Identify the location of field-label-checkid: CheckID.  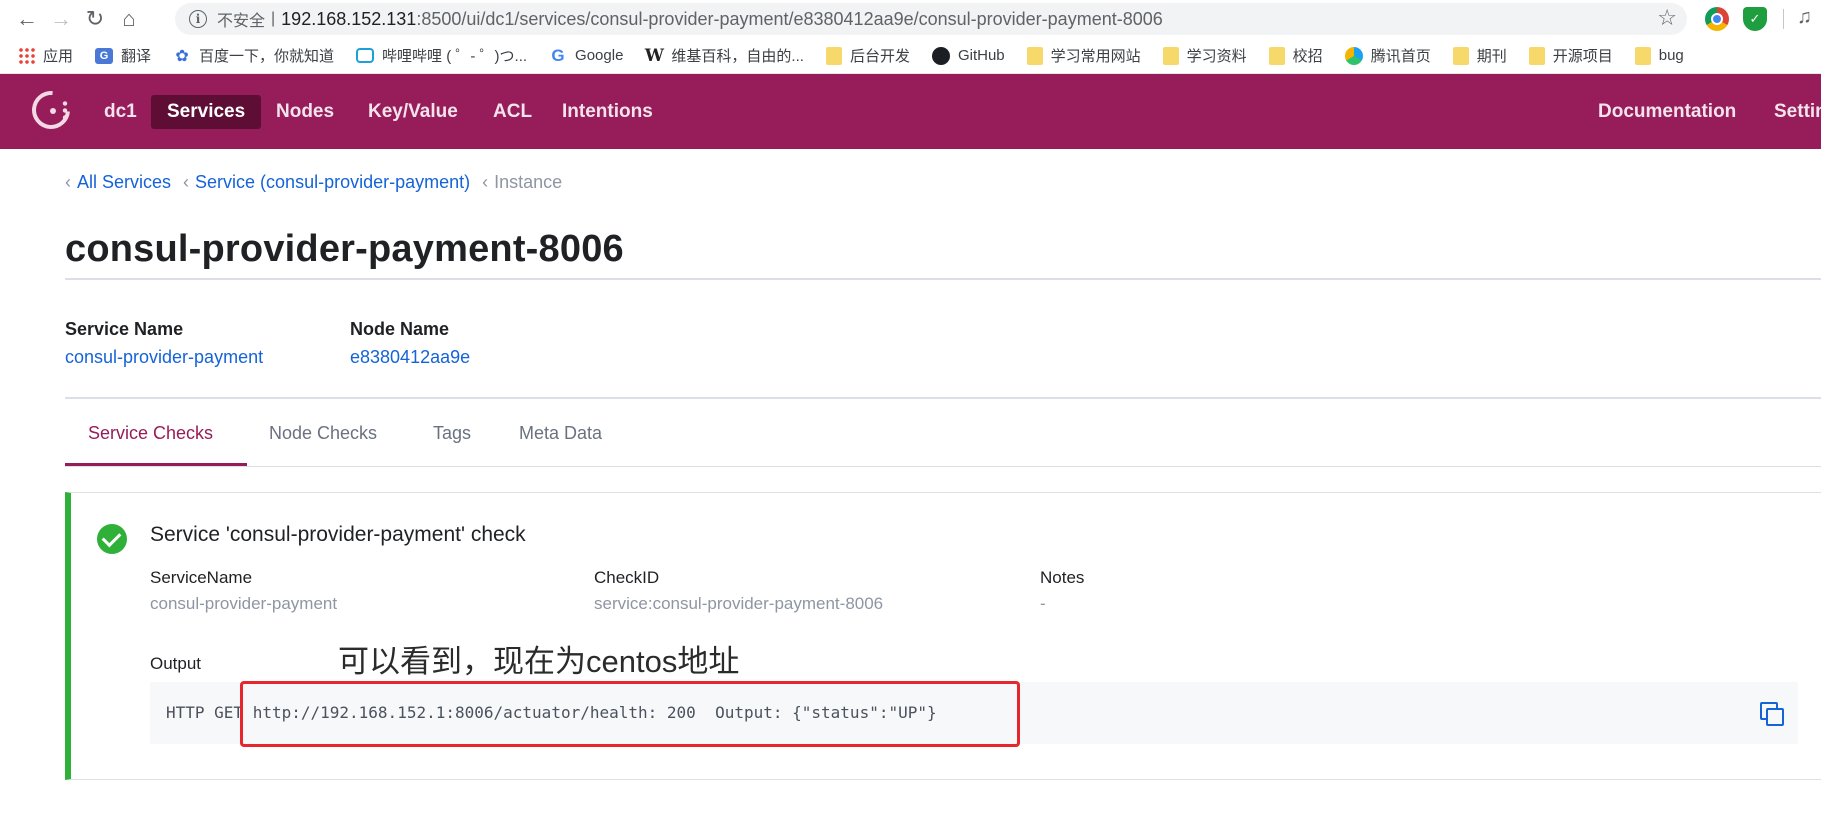
(627, 577).